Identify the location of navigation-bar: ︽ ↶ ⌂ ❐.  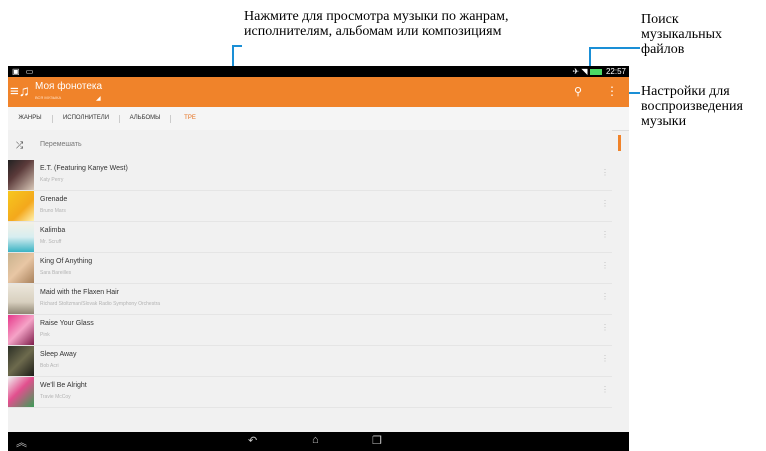
(318, 441).